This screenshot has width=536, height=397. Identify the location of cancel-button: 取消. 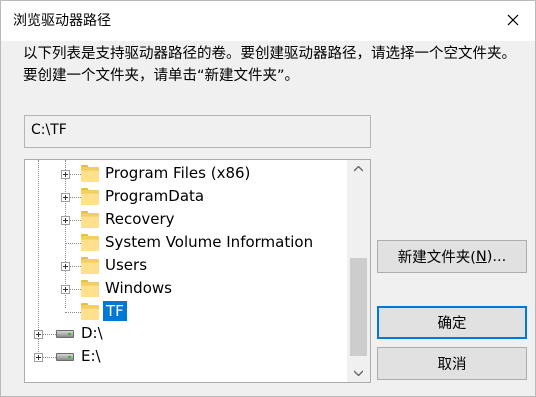
(452, 363).